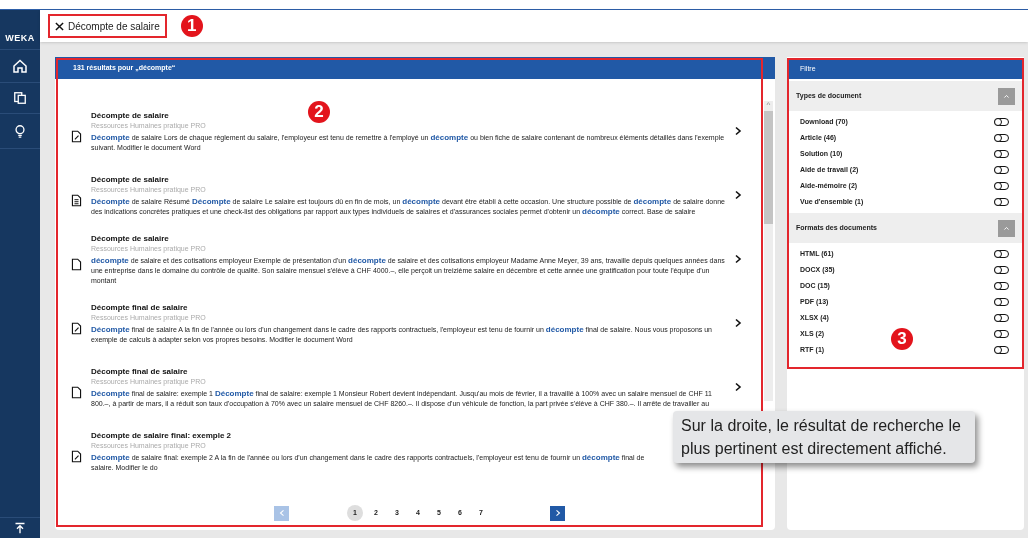 This screenshot has height=538, width=1028. Describe the element at coordinates (20, 65) in the screenshot. I see `home-icon` at that location.